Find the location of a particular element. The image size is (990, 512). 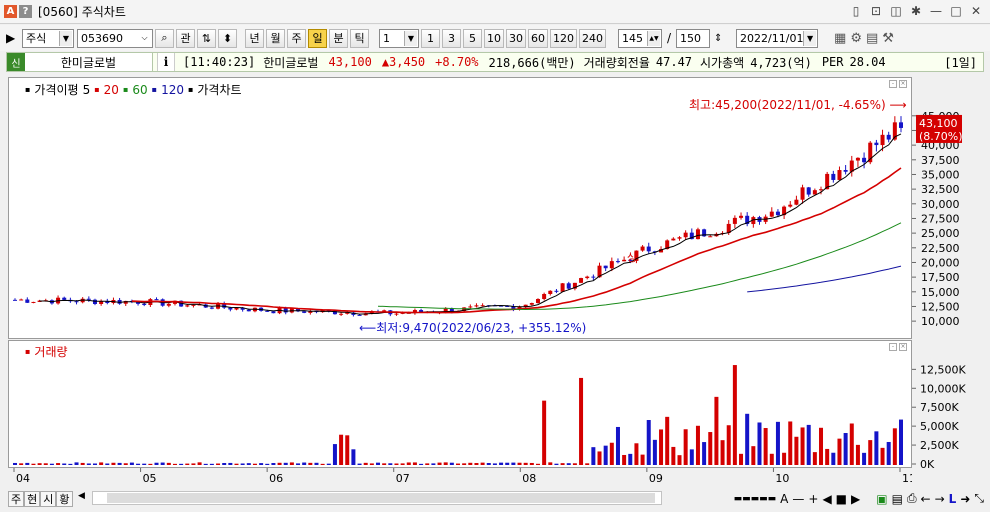

print-icon: ⎙ is located at coordinates (912, 498).